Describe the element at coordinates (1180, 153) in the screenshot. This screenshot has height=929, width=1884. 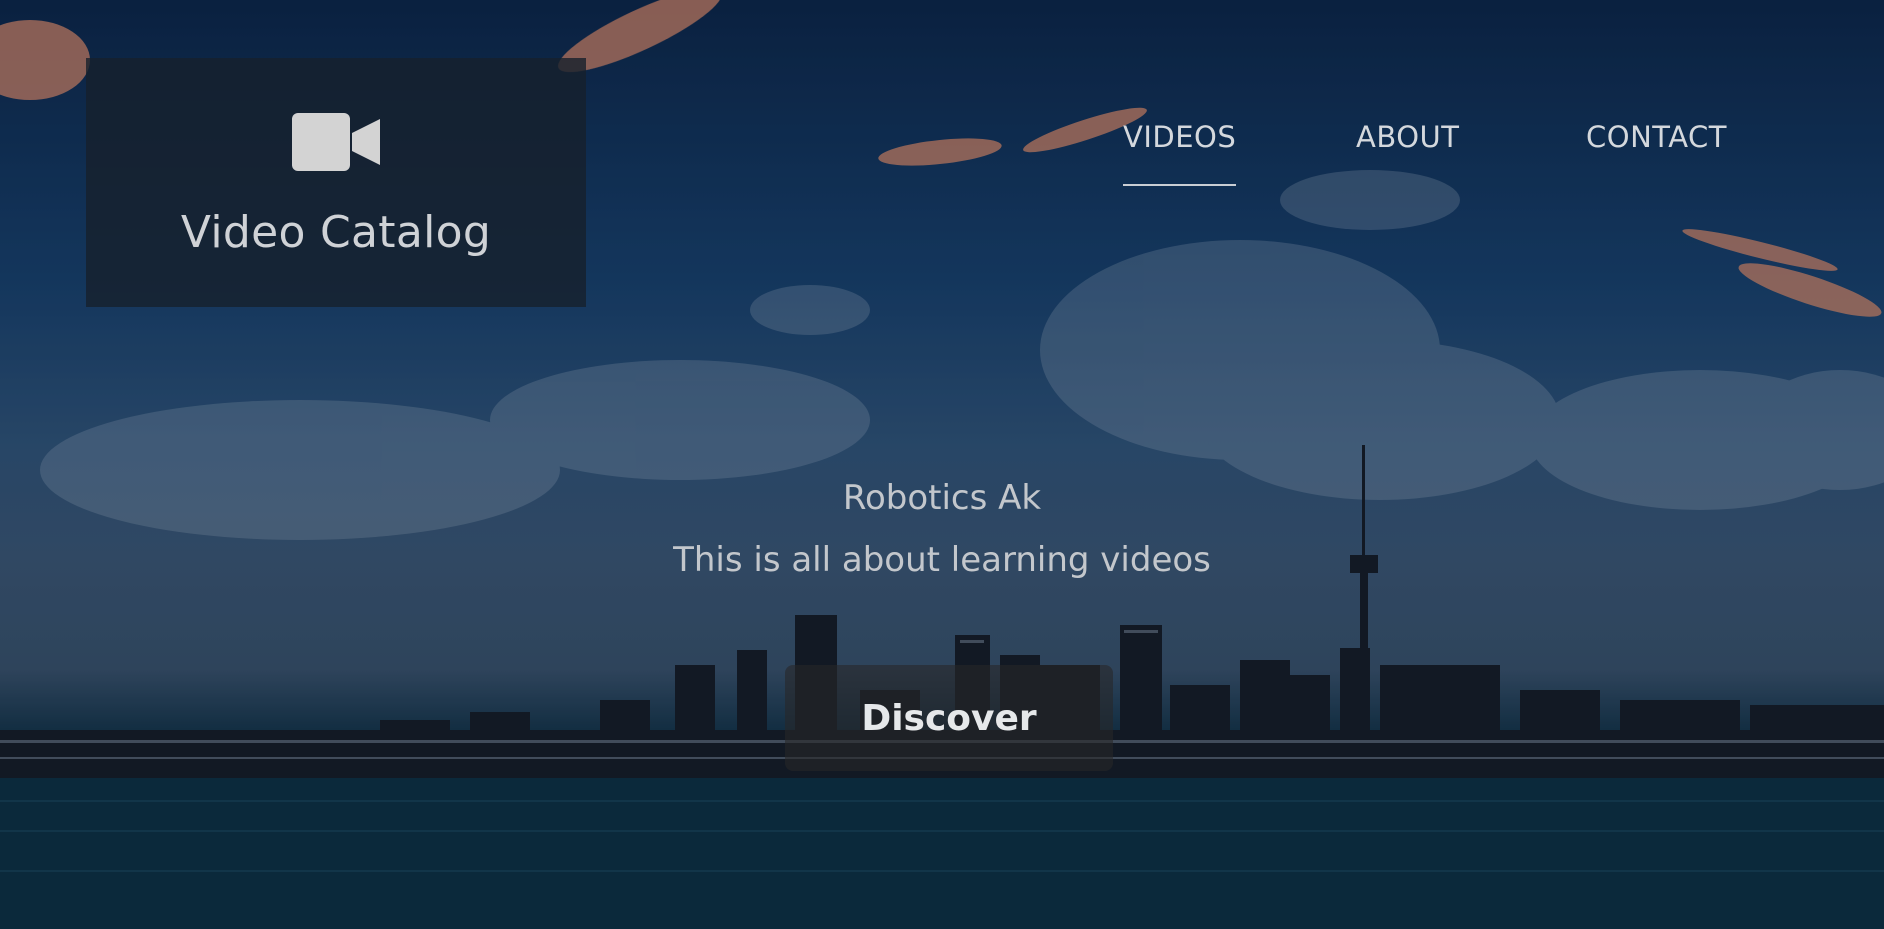
I see `nav-videos-link: VIDEOS` at that location.